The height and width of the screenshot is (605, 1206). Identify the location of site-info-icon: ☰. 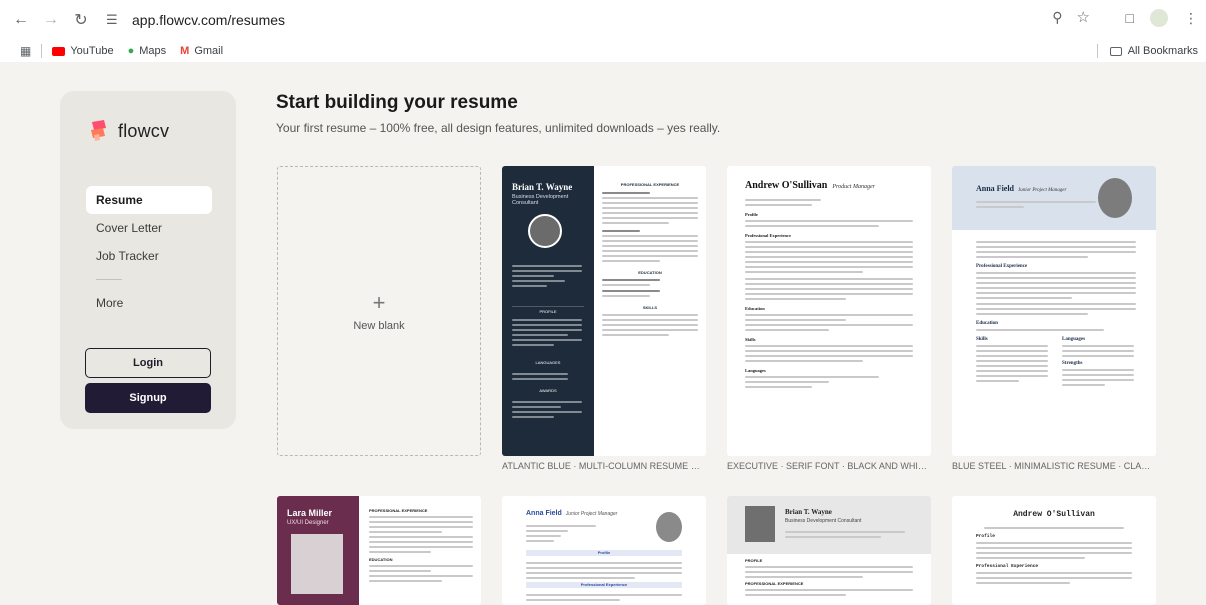
(116, 20).